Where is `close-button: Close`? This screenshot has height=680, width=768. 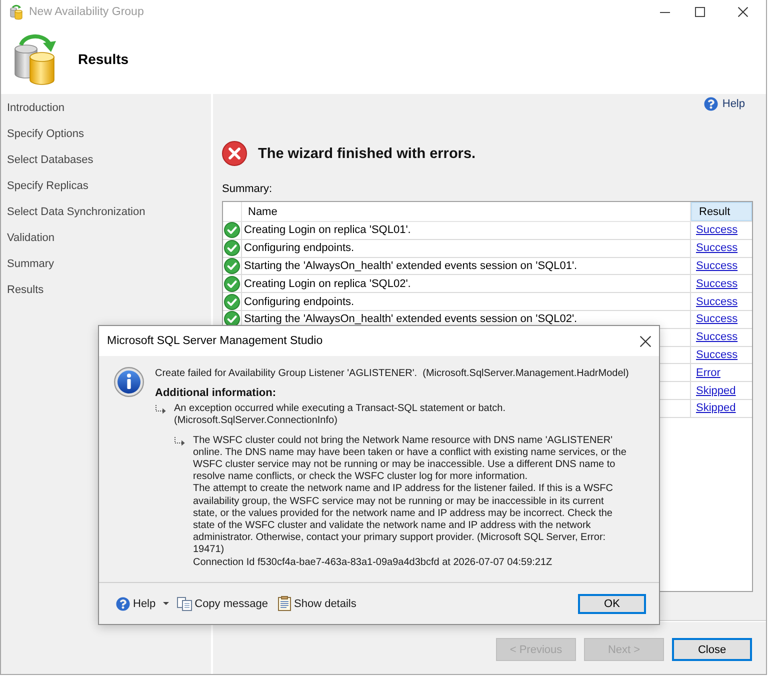 close-button: Close is located at coordinates (712, 649).